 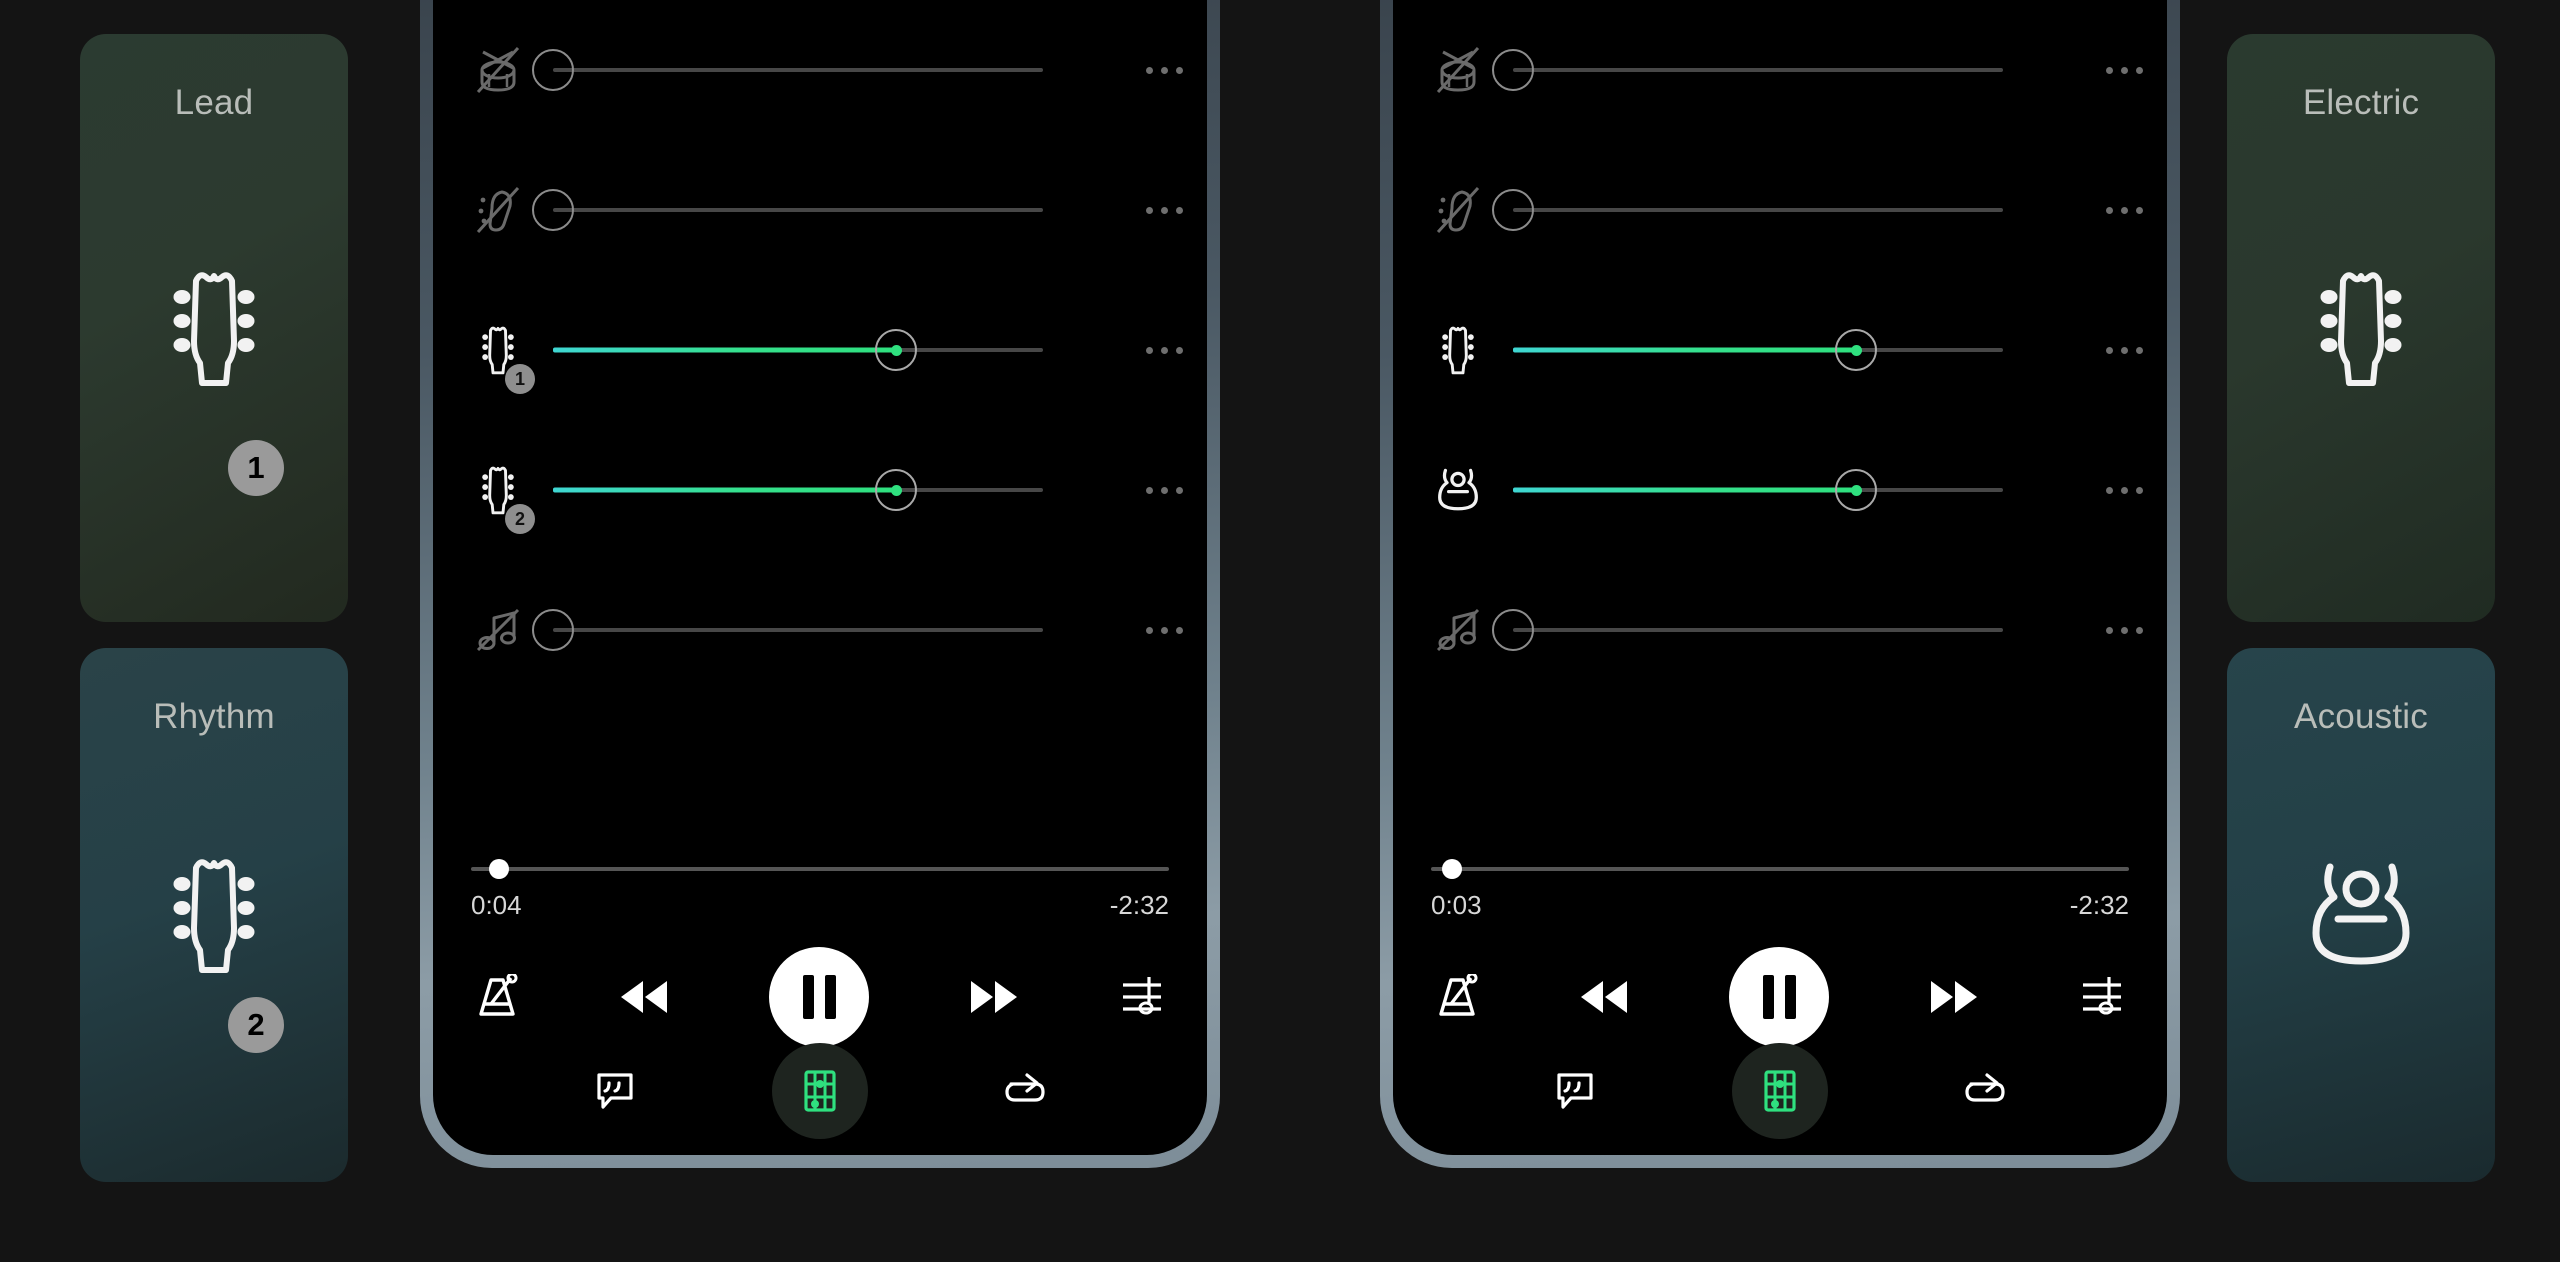 What do you see at coordinates (1456, 905) in the screenshot?
I see `elapsed-time: 0:03` at bounding box center [1456, 905].